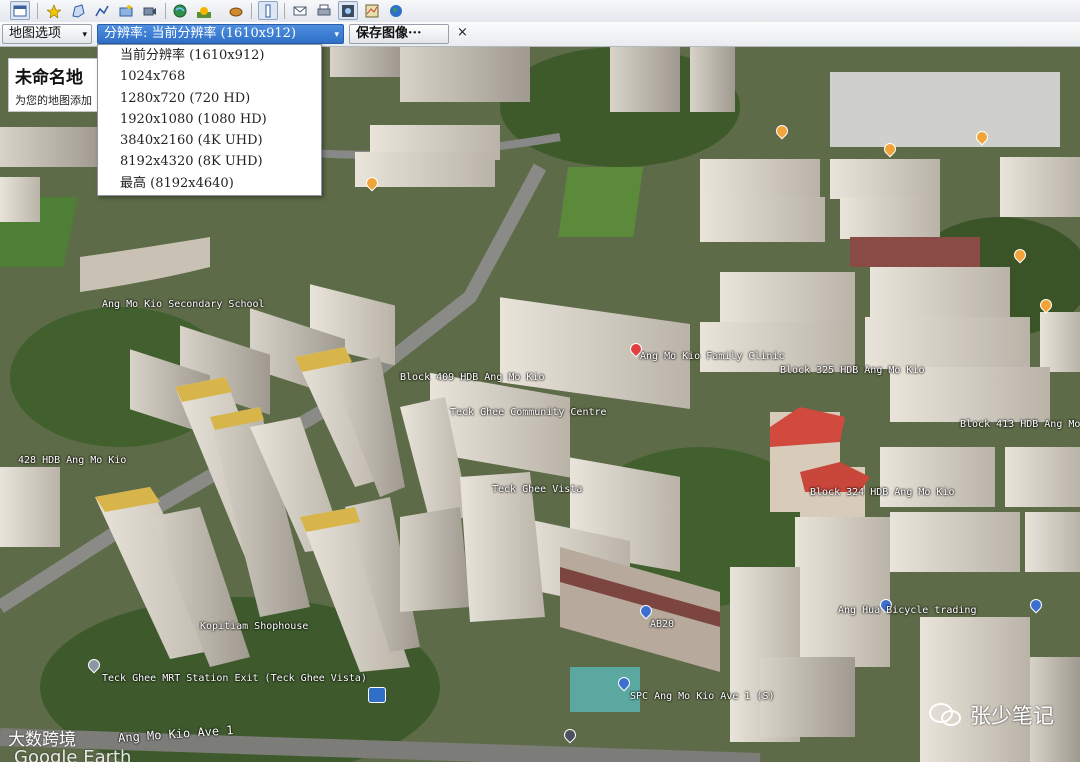 Image resolution: width=1080 pixels, height=762 pixels. What do you see at coordinates (20, 10) in the screenshot?
I see `window-icon` at bounding box center [20, 10].